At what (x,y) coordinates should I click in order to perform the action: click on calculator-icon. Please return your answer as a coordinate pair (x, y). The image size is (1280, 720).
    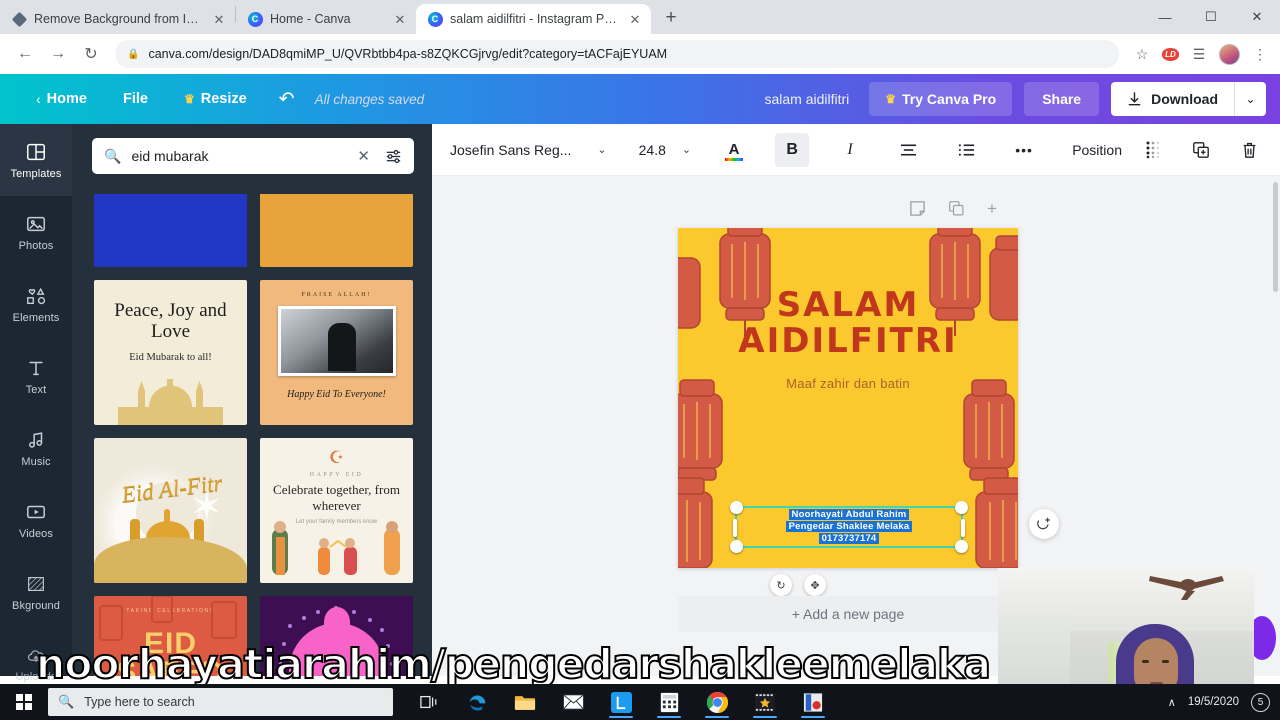
    Looking at the image, I should click on (669, 702).